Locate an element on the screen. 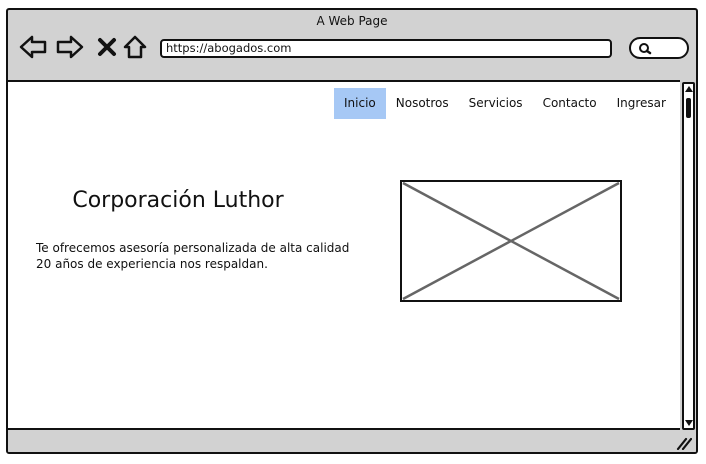 This screenshot has width=706, height=464. scroll-up-button is located at coordinates (688, 89).